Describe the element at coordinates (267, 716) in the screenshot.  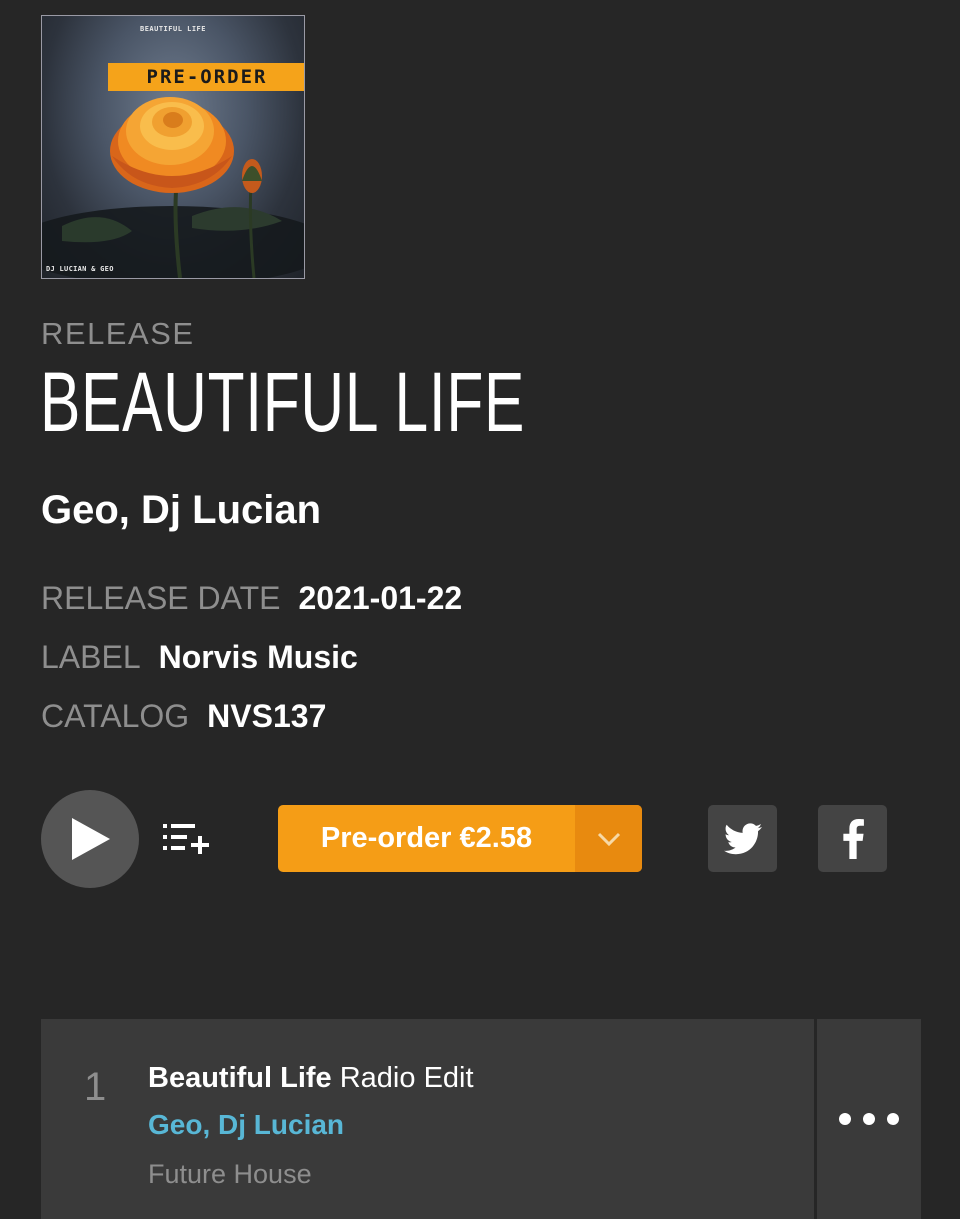
I see `catalog-value: NVS137` at that location.